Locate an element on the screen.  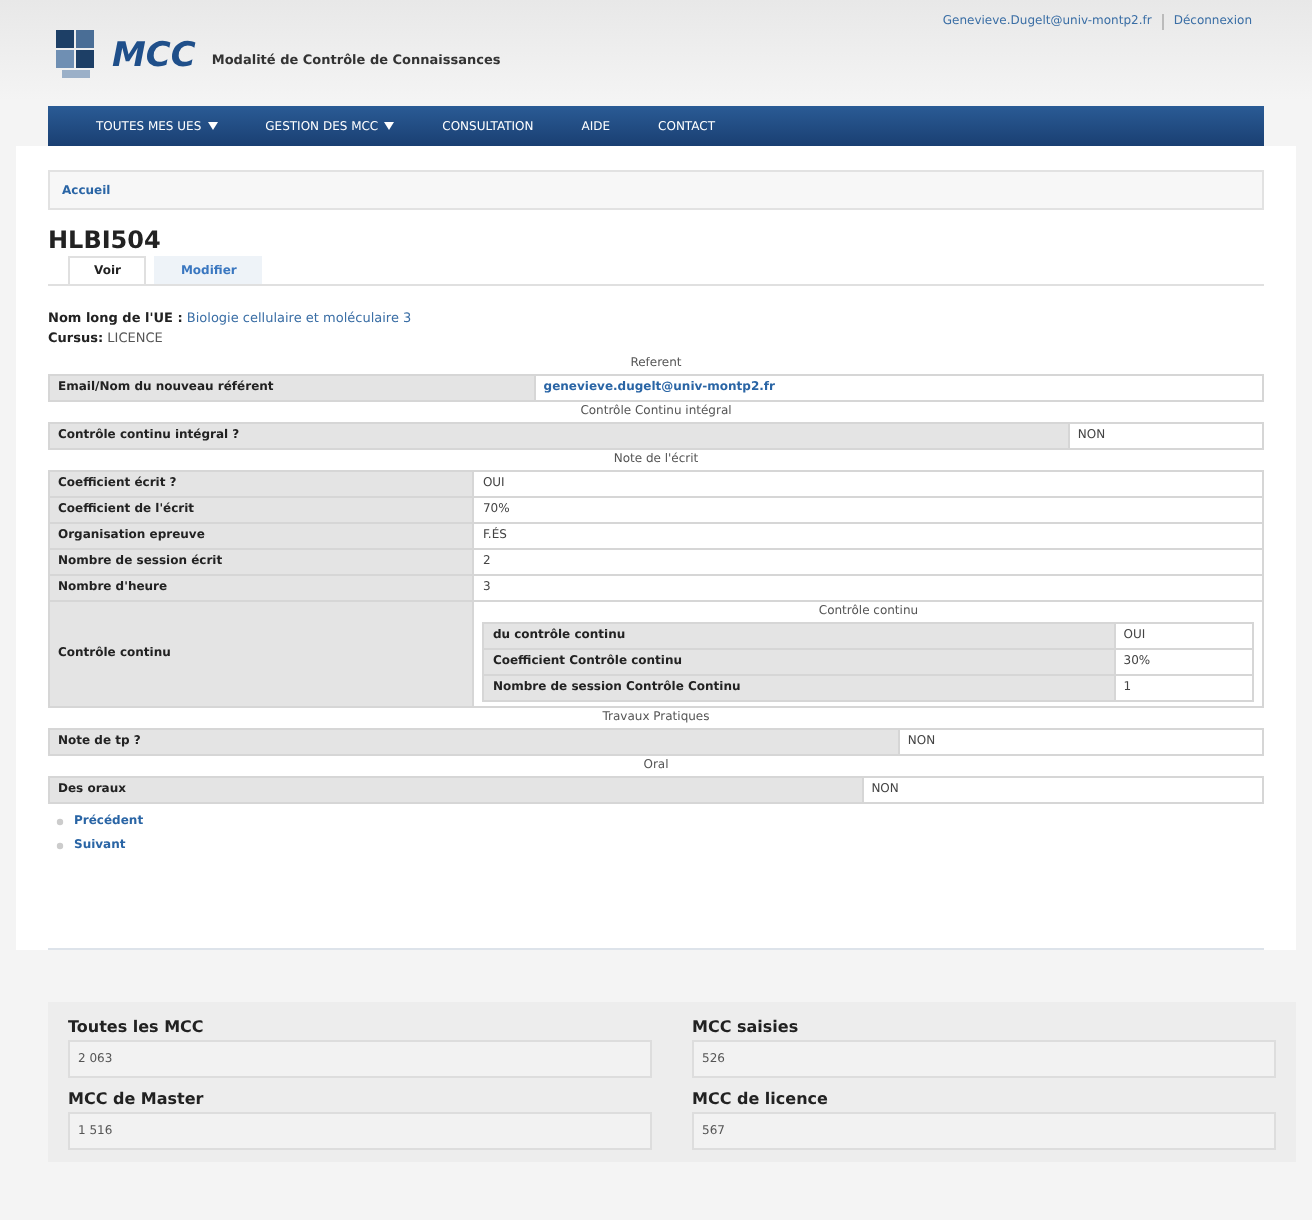
logo-icon is located at coordinates (76, 56).